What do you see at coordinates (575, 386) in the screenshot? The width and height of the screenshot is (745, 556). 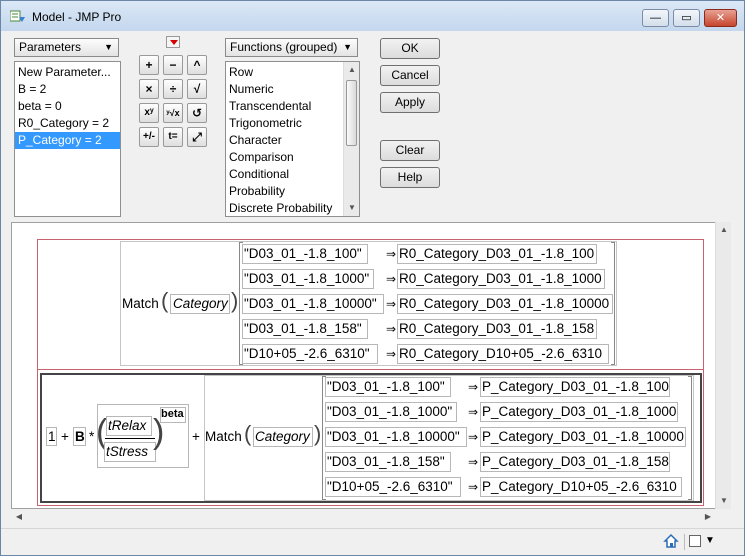 I see `match-value: P_Category_D03_01_-1.8_100` at bounding box center [575, 386].